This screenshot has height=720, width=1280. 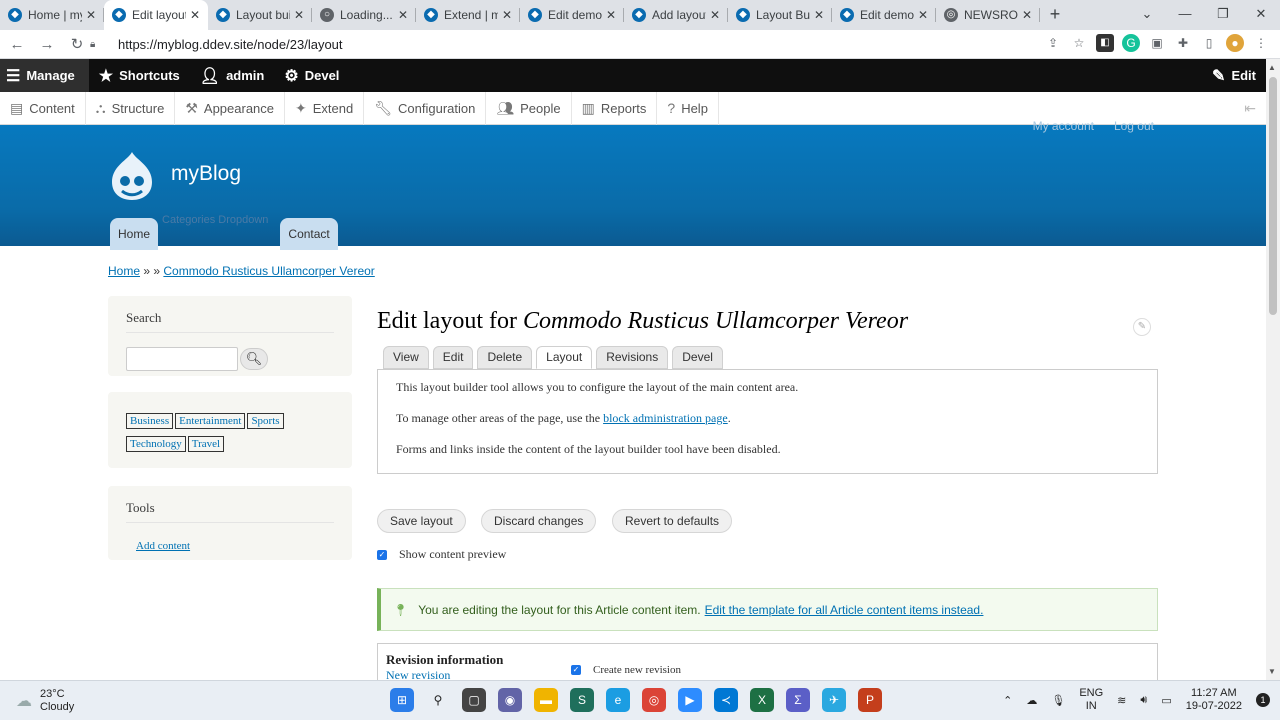 What do you see at coordinates (762, 700) in the screenshot?
I see `excel-icon: X` at bounding box center [762, 700].